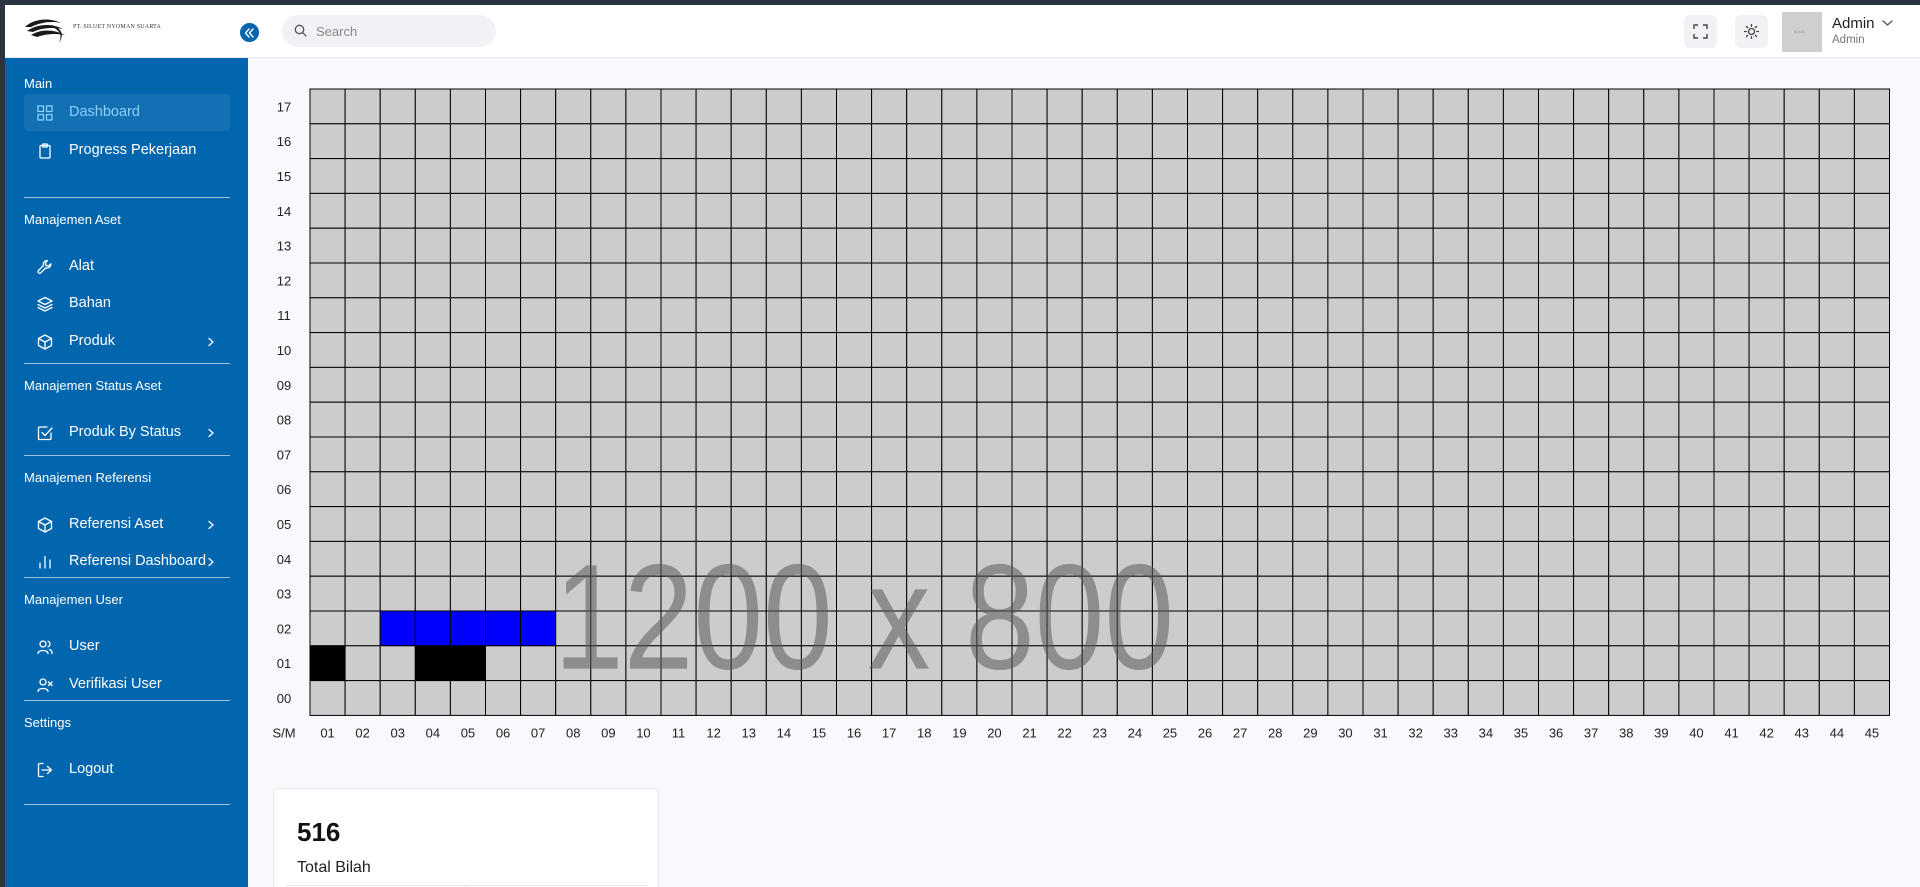 The height and width of the screenshot is (887, 1920). Describe the element at coordinates (1802, 32) in the screenshot. I see `avatar: 80x80` at that location.